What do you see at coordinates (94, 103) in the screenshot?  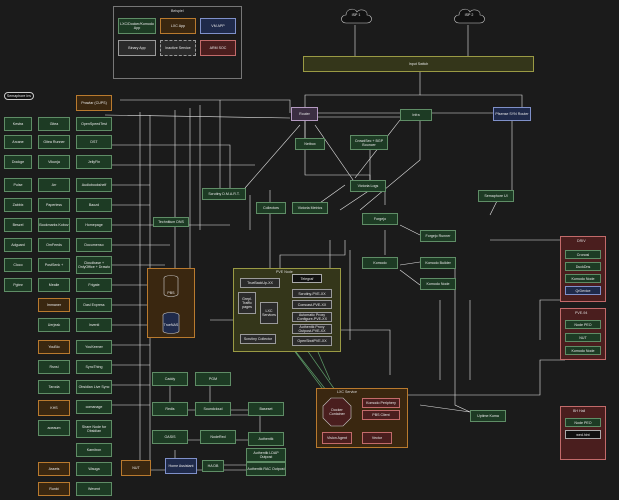 I see `app-prowlar: Prowlar (CUPS)` at bounding box center [94, 103].